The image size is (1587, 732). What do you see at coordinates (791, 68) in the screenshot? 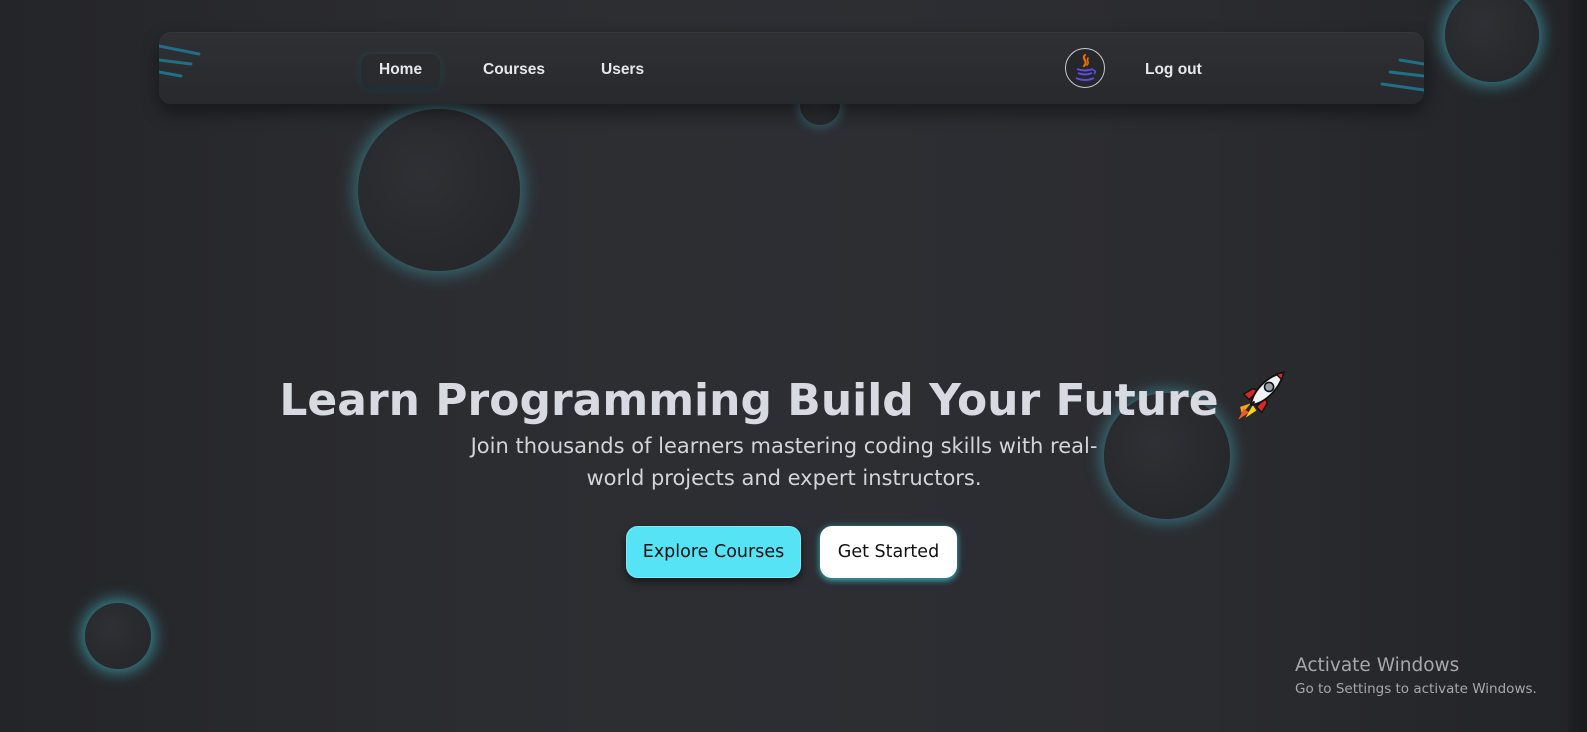
I see `top-navbar: Home Courses Users Log out` at bounding box center [791, 68].